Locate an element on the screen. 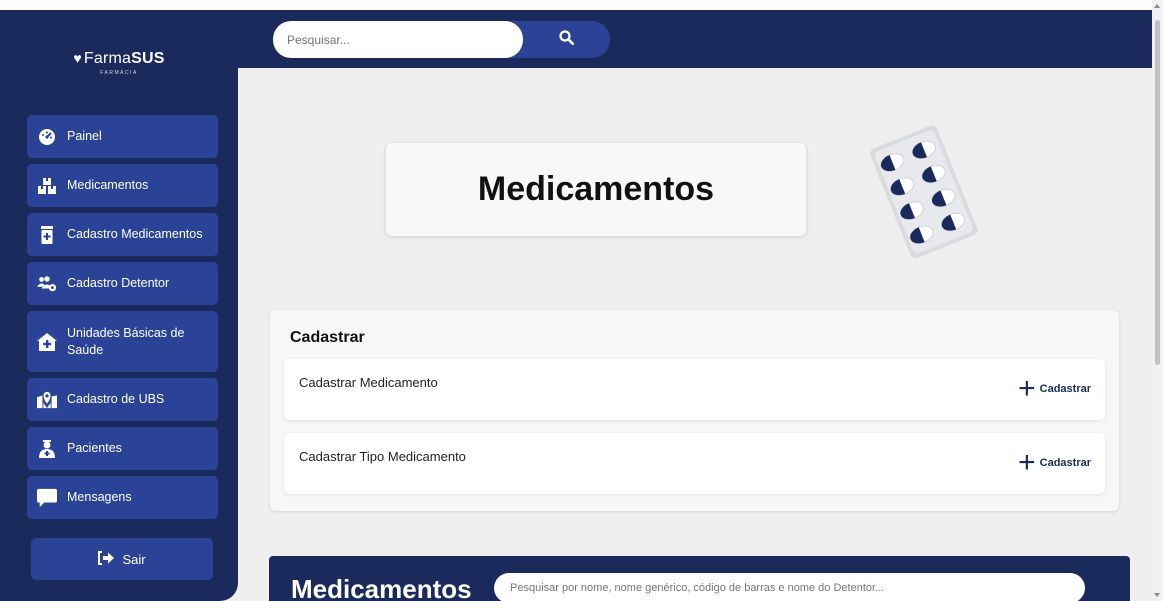 Image resolution: width=1163 pixels, height=601 pixels. sidebar-item-label: Cadastro de UBS is located at coordinates (116, 399).